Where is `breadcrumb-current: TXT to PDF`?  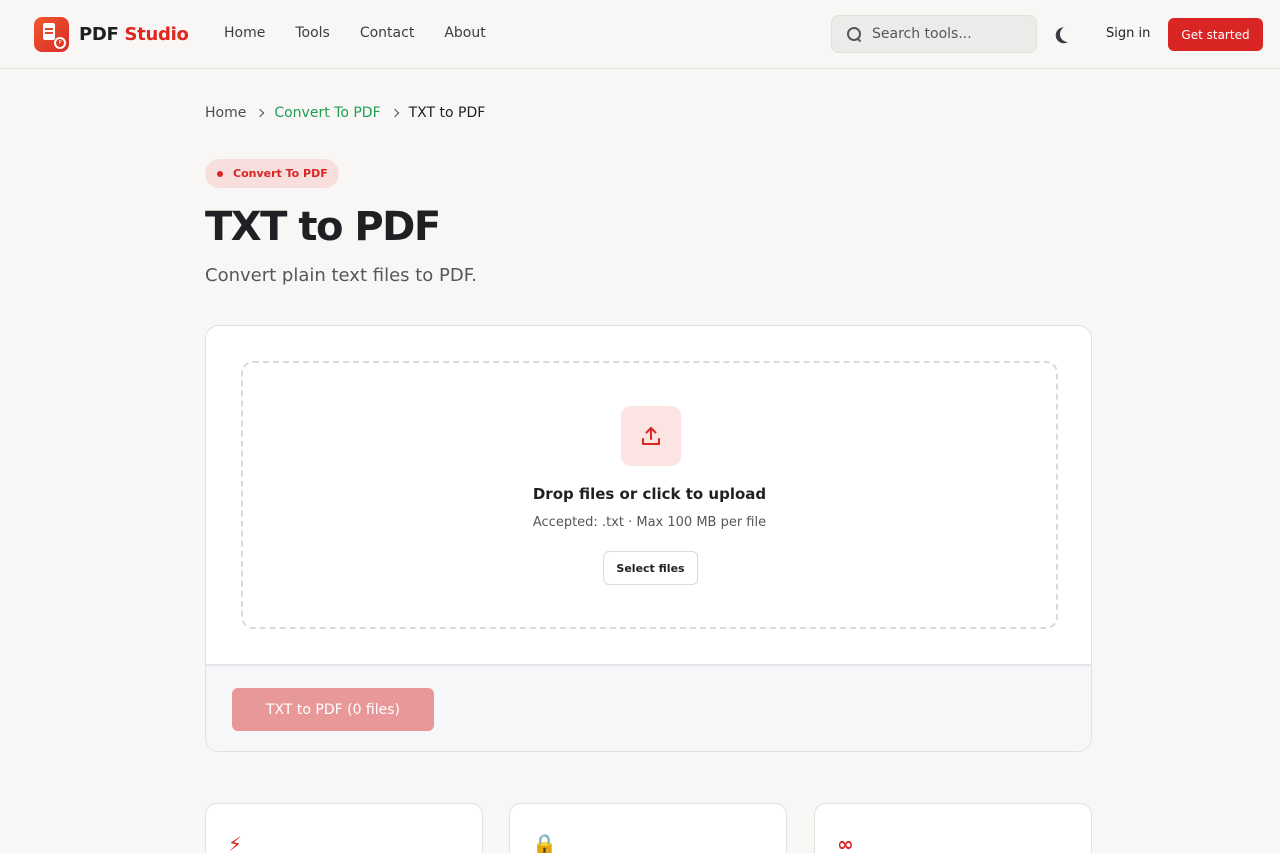
breadcrumb-current: TXT to PDF is located at coordinates (447, 113).